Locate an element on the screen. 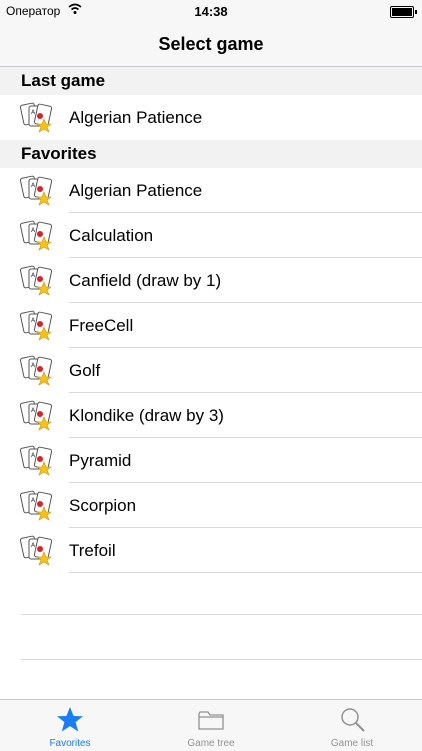 The height and width of the screenshot is (751, 422). star-icon is located at coordinates (70, 719).